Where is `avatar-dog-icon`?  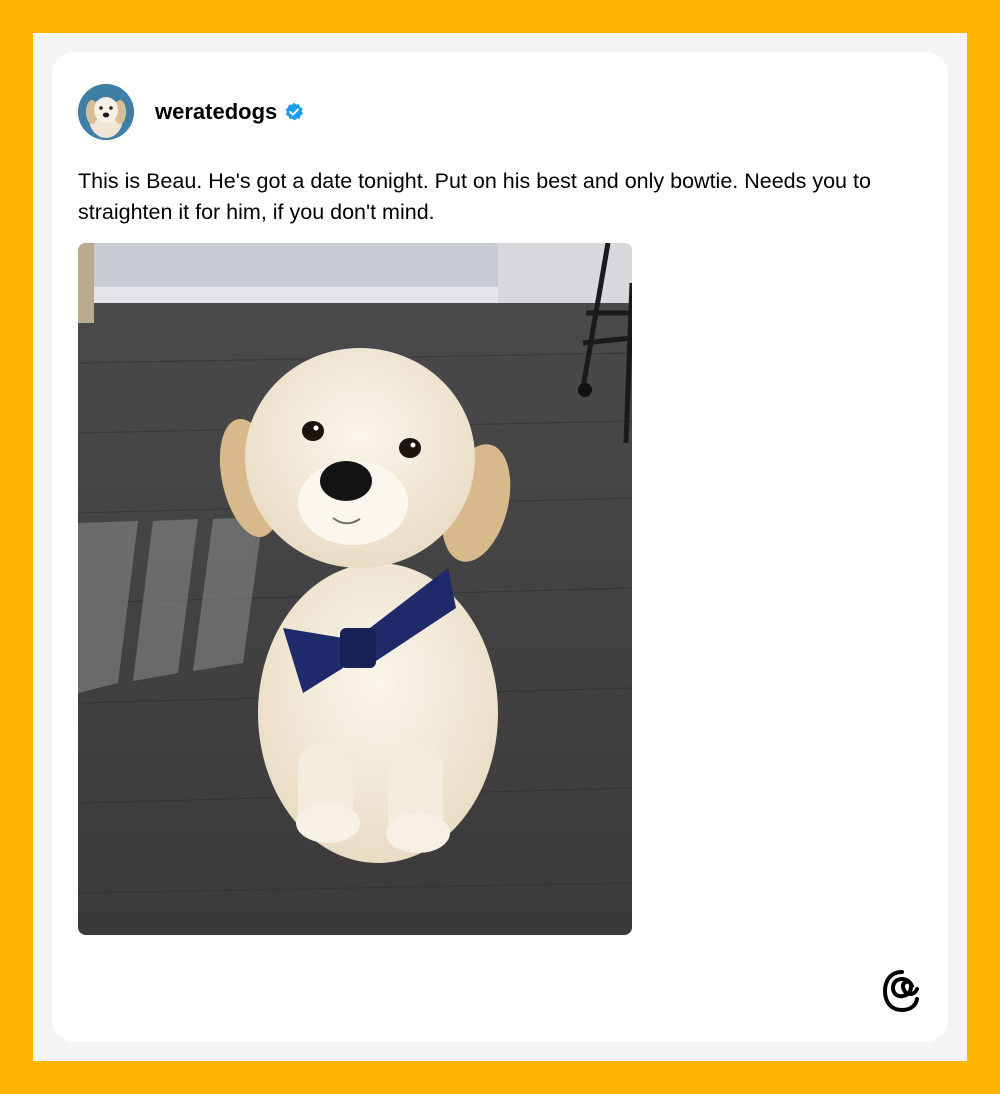 avatar-dog-icon is located at coordinates (106, 112).